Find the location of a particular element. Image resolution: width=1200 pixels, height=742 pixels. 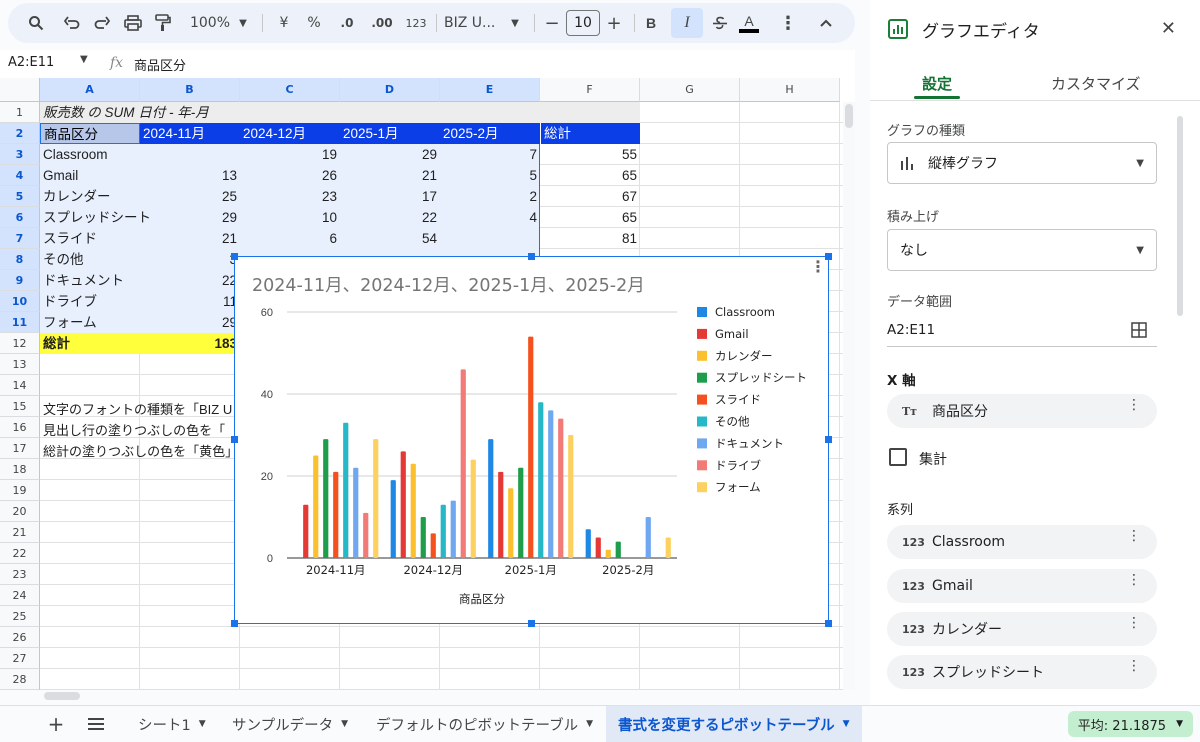

currency-format-button: ¥ is located at coordinates (284, 23).